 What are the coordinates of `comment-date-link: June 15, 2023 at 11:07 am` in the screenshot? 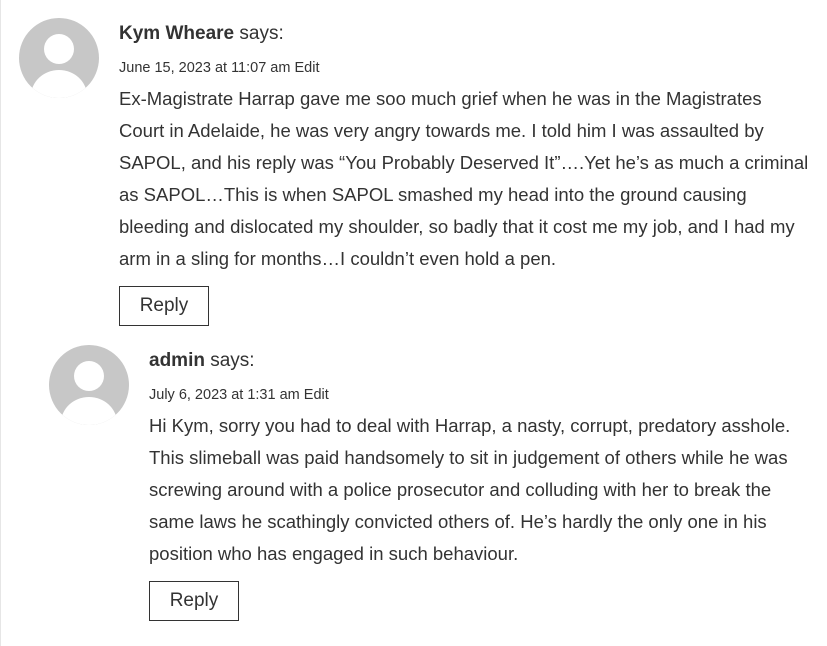 It's located at (204, 68).